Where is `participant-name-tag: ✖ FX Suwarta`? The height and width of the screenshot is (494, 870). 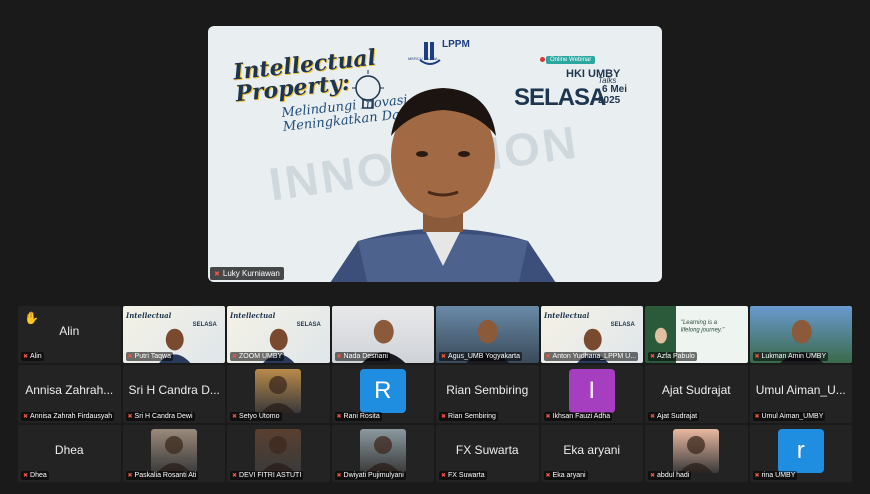 participant-name-tag: ✖ FX Suwarta is located at coordinates (463, 475).